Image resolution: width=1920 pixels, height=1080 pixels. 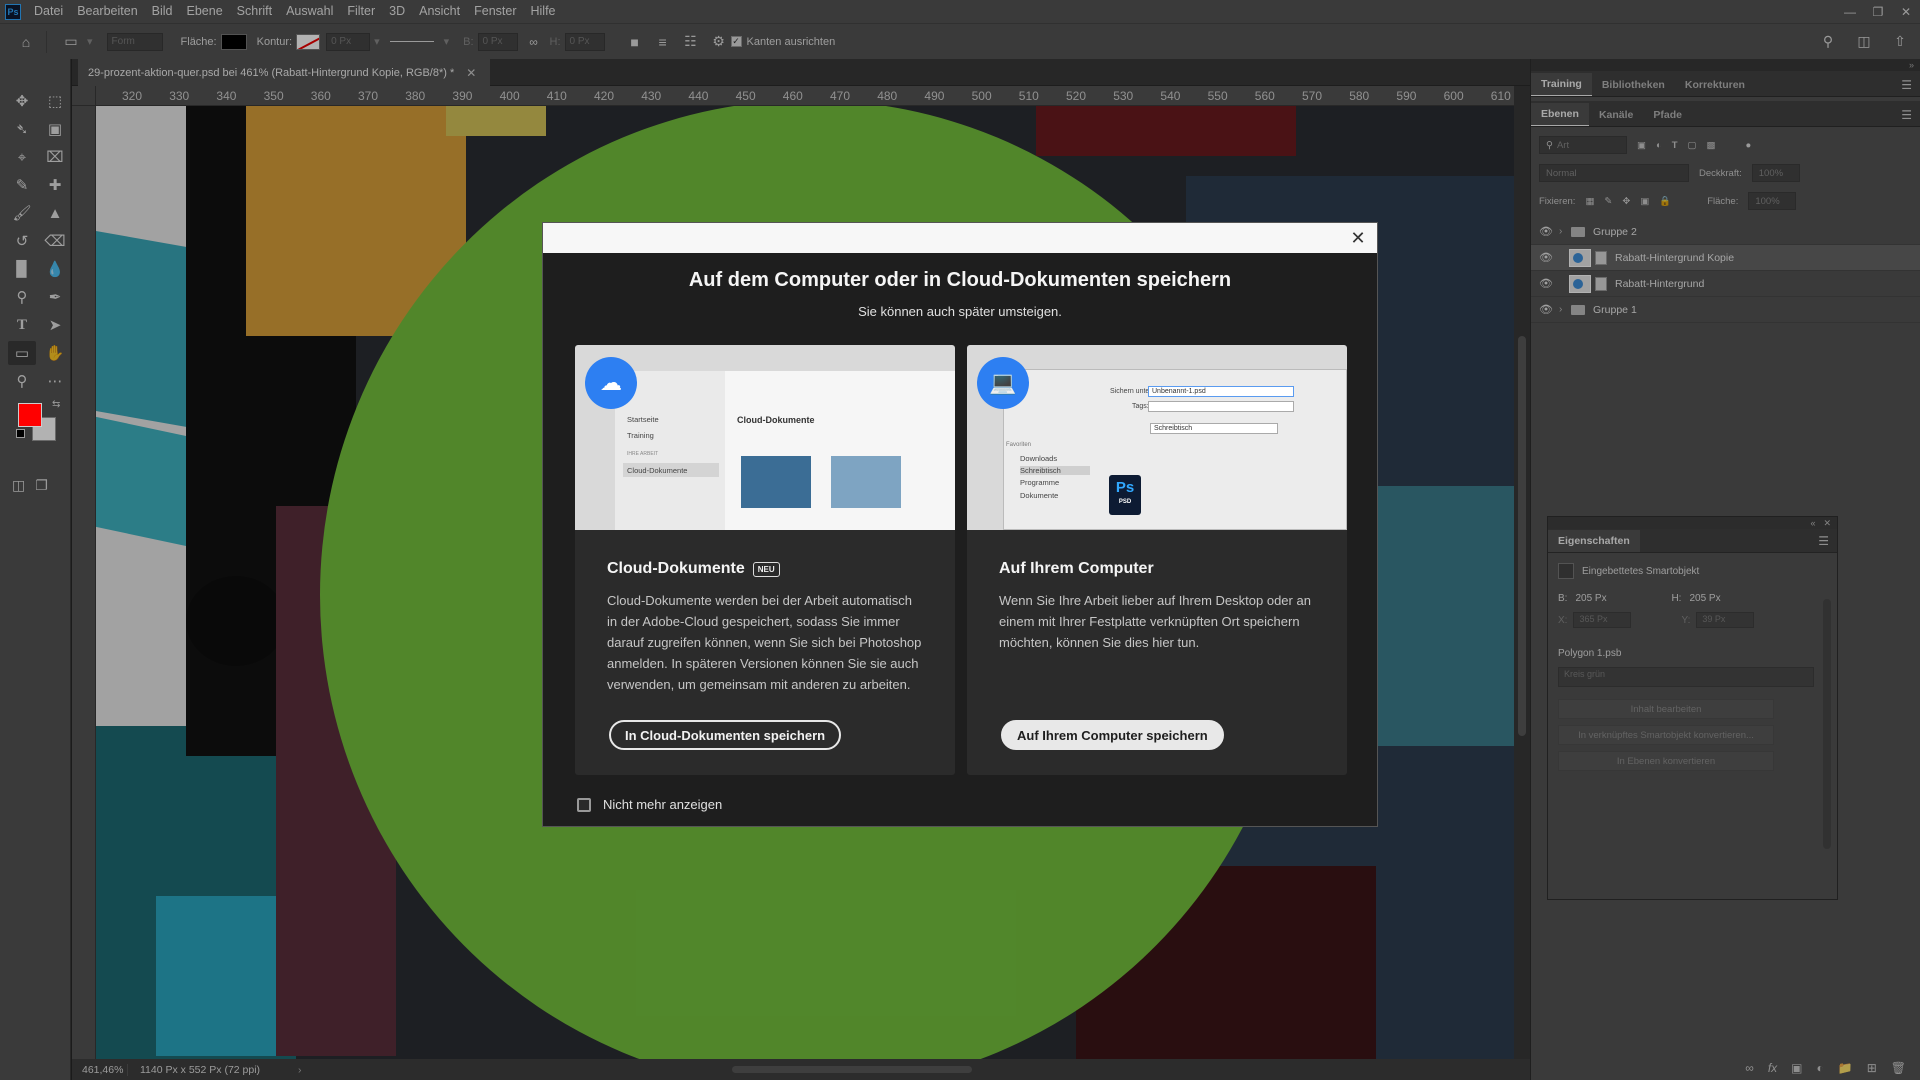 I want to click on mock-save-as-field: Unbenannt-1.psd, so click(x=1221, y=391).